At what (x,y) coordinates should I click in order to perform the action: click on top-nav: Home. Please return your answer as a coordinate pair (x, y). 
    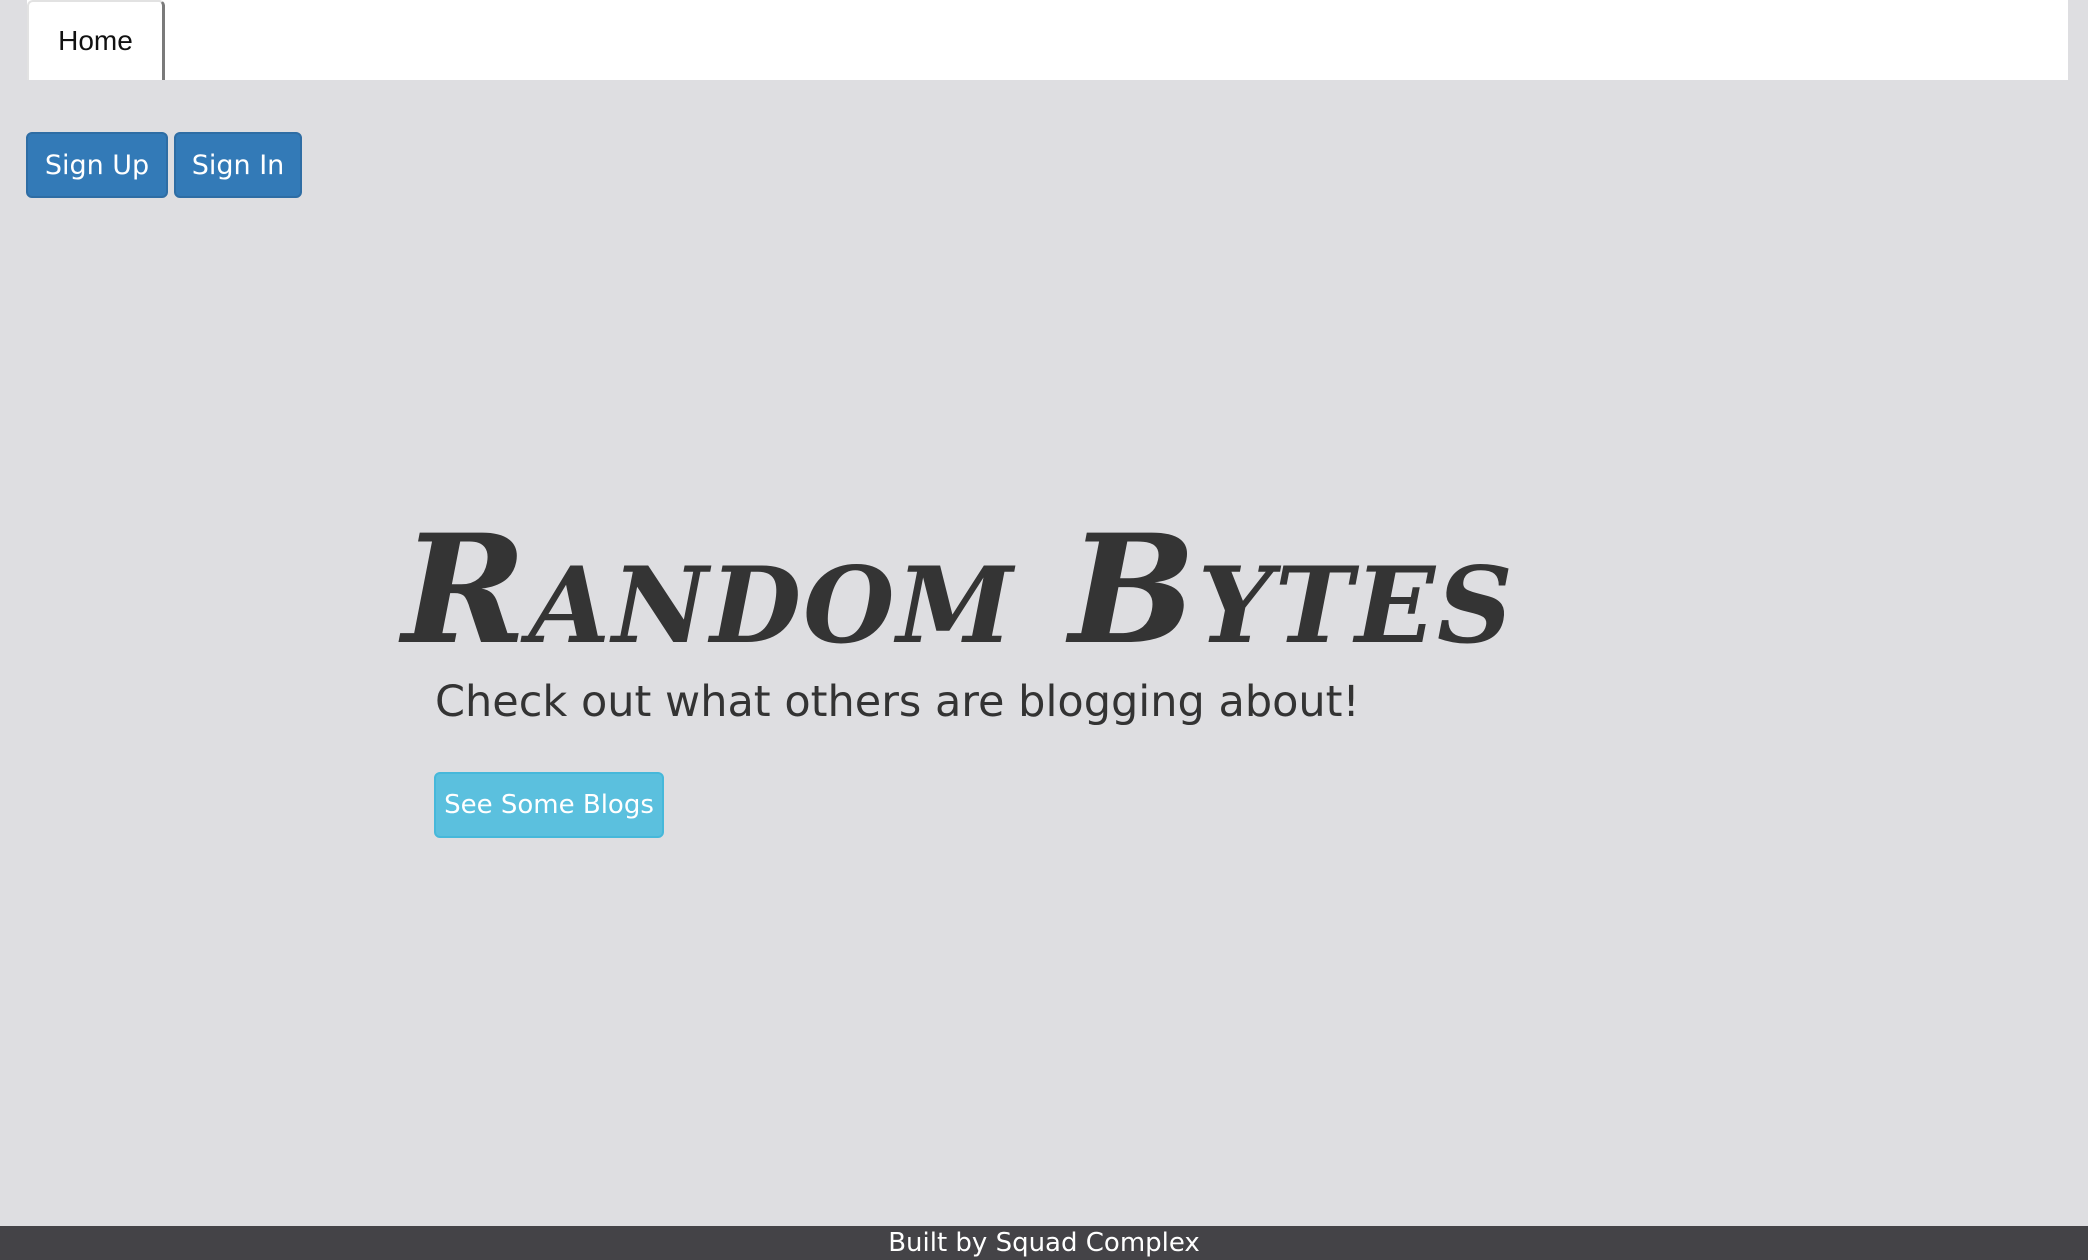
    Looking at the image, I should click on (1047, 40).